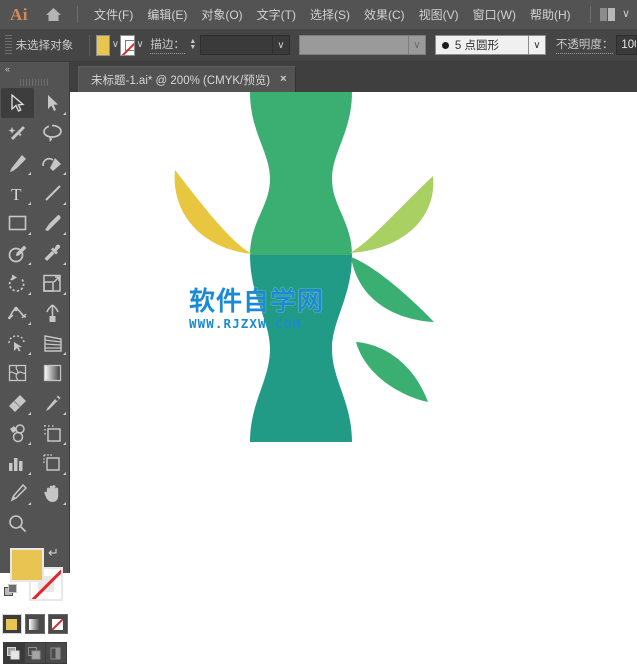 The image size is (637, 664). I want to click on workspace-switcher-icon, so click(607, 14).